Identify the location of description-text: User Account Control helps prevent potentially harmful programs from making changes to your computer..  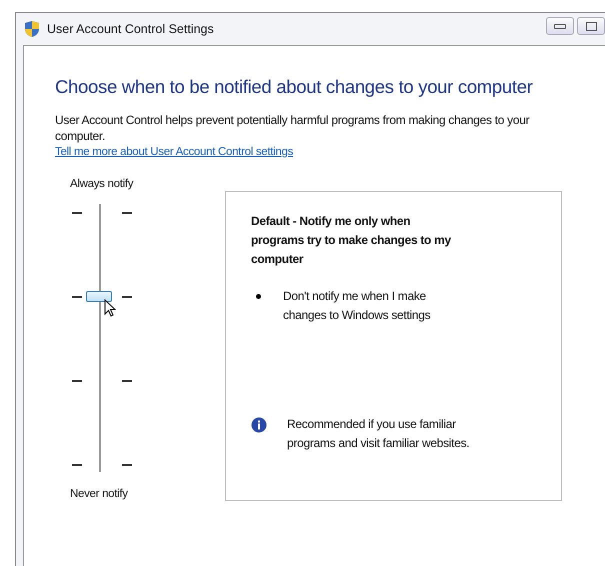
(292, 128).